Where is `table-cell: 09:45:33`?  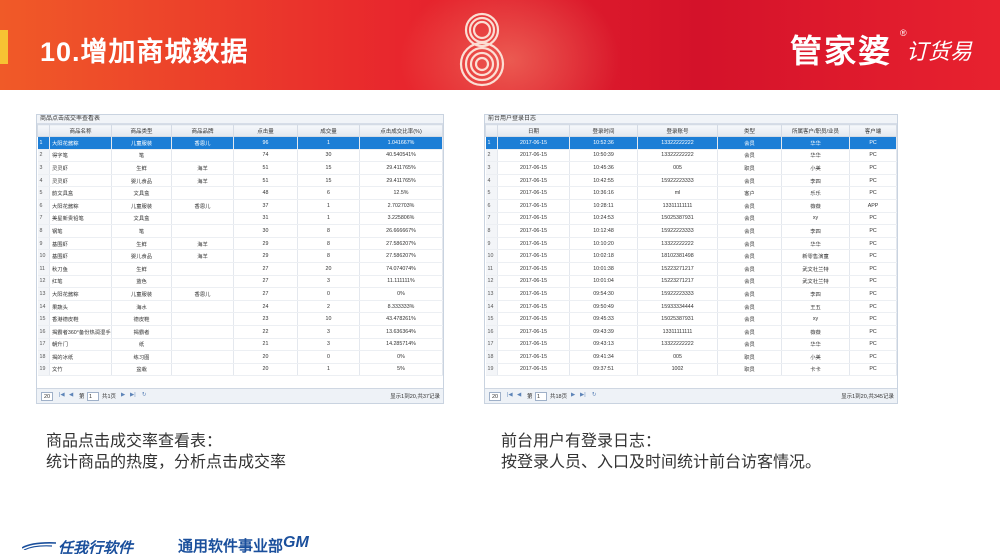 table-cell: 09:45:33 is located at coordinates (603, 319).